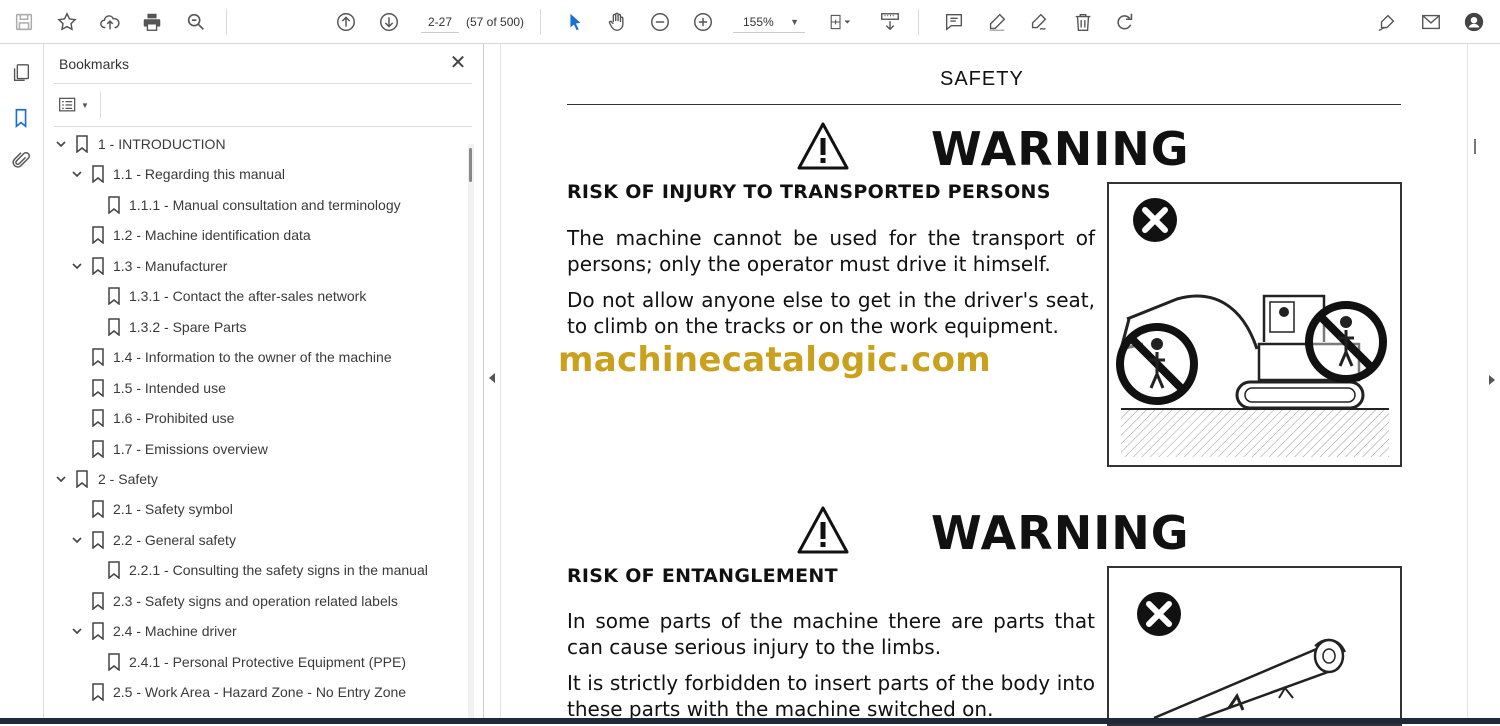 The height and width of the screenshot is (726, 1500). What do you see at coordinates (758, 22) in the screenshot?
I see `zoom-value: 155%` at bounding box center [758, 22].